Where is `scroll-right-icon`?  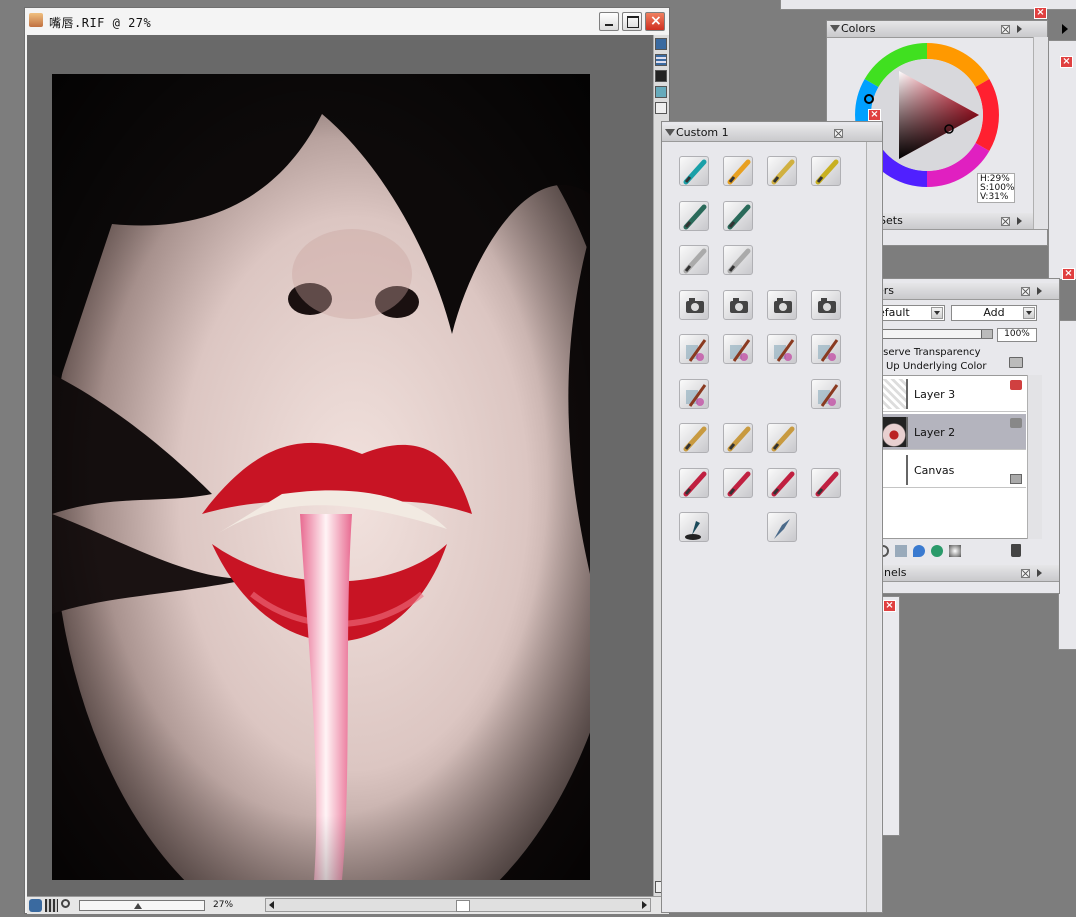 scroll-right-icon is located at coordinates (644, 905).